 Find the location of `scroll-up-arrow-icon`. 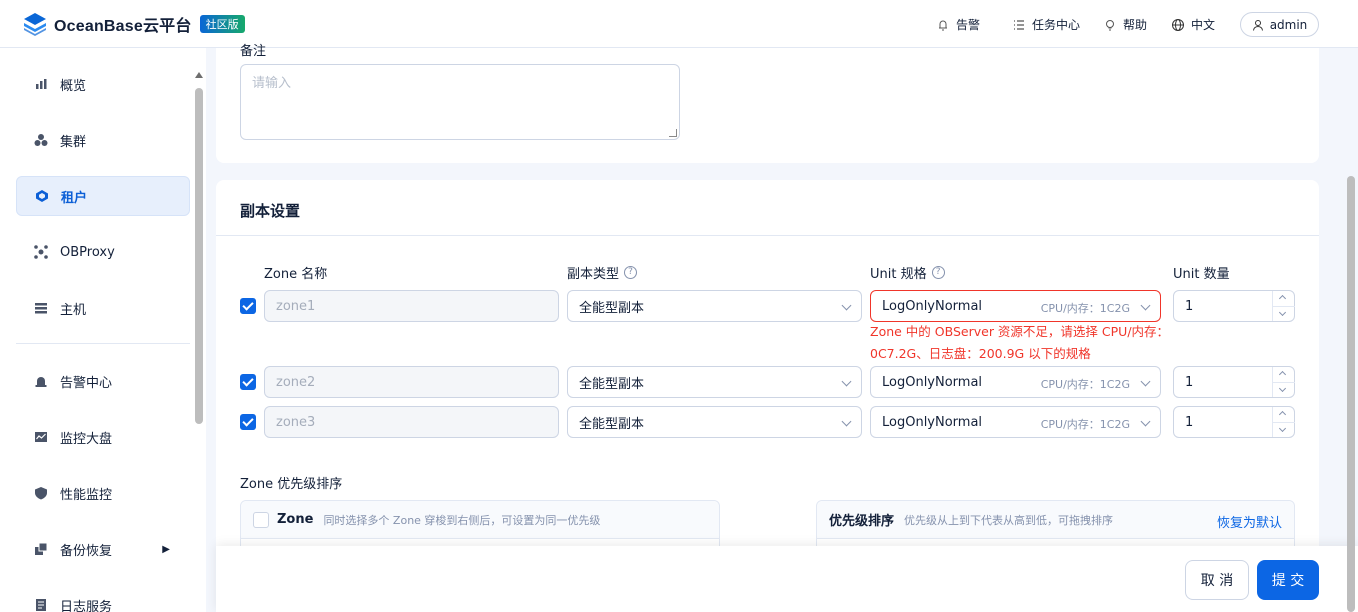

scroll-up-arrow-icon is located at coordinates (199, 75).